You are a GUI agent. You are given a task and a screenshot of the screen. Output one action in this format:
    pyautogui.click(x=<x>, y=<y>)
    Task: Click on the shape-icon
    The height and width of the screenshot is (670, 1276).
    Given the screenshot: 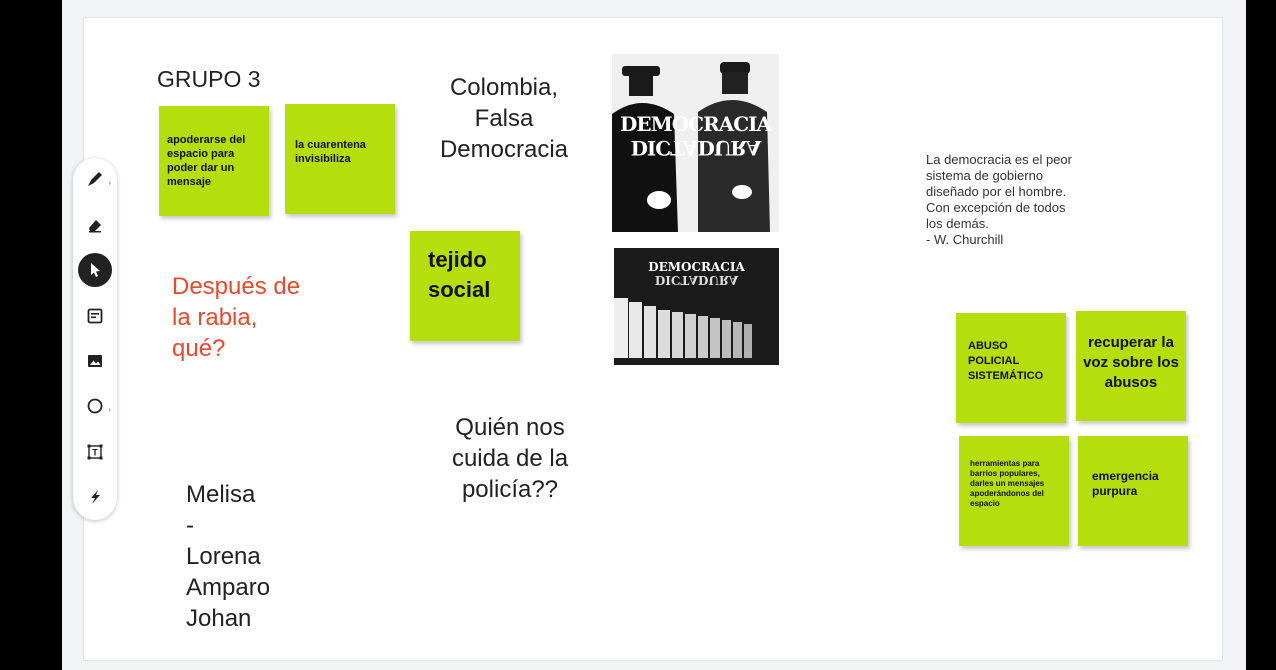 What is the action you would take?
    pyautogui.click(x=95, y=406)
    